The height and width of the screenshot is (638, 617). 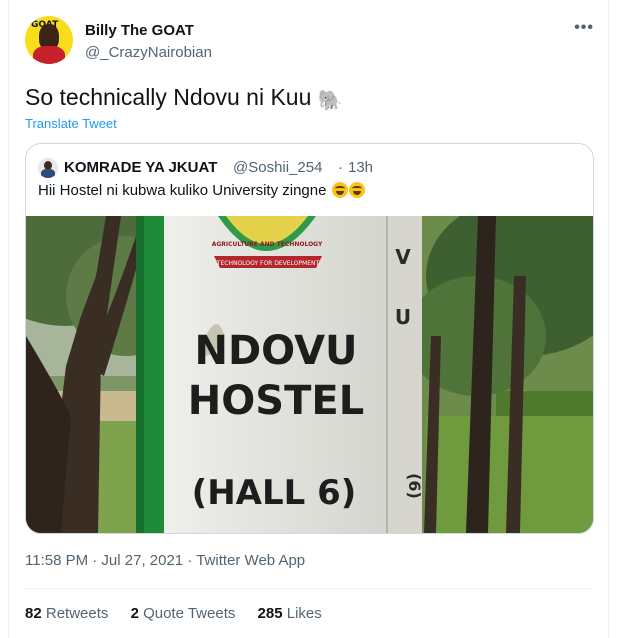 I want to click on quote-tweets-label: Quote Tweets, so click(x=189, y=613).